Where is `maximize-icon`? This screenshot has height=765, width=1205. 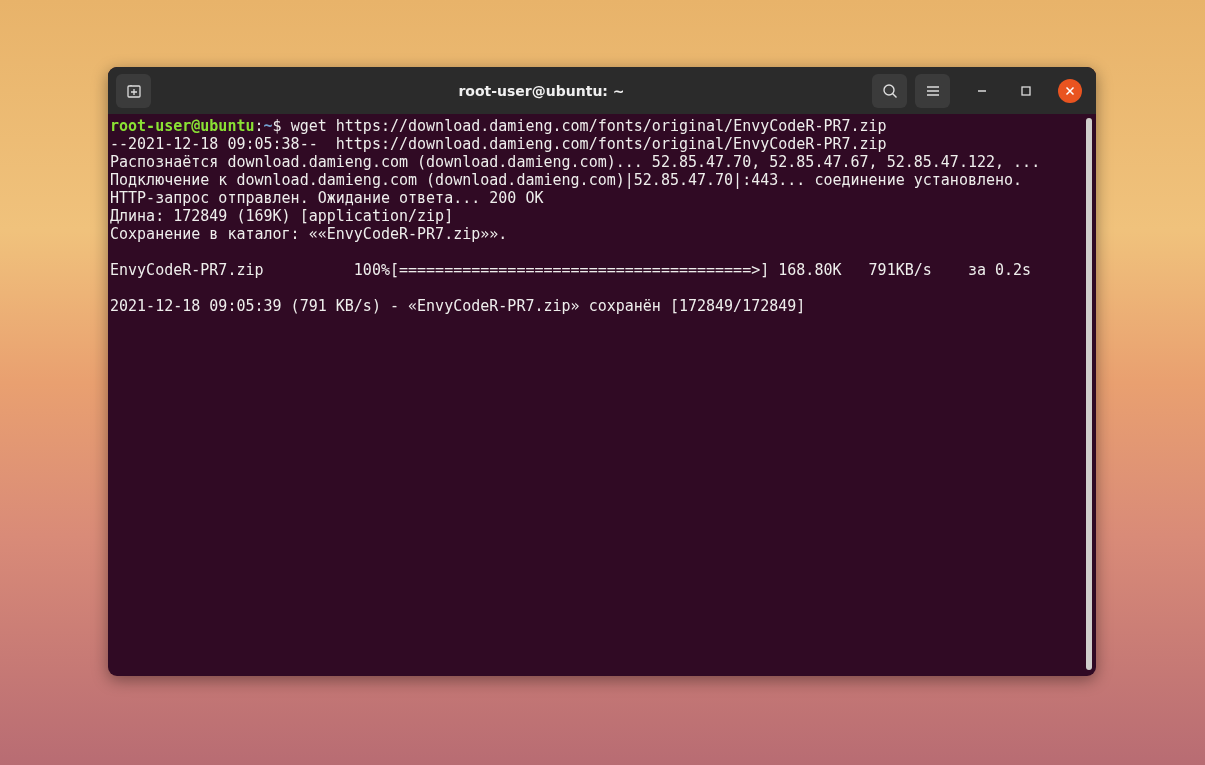 maximize-icon is located at coordinates (1026, 90).